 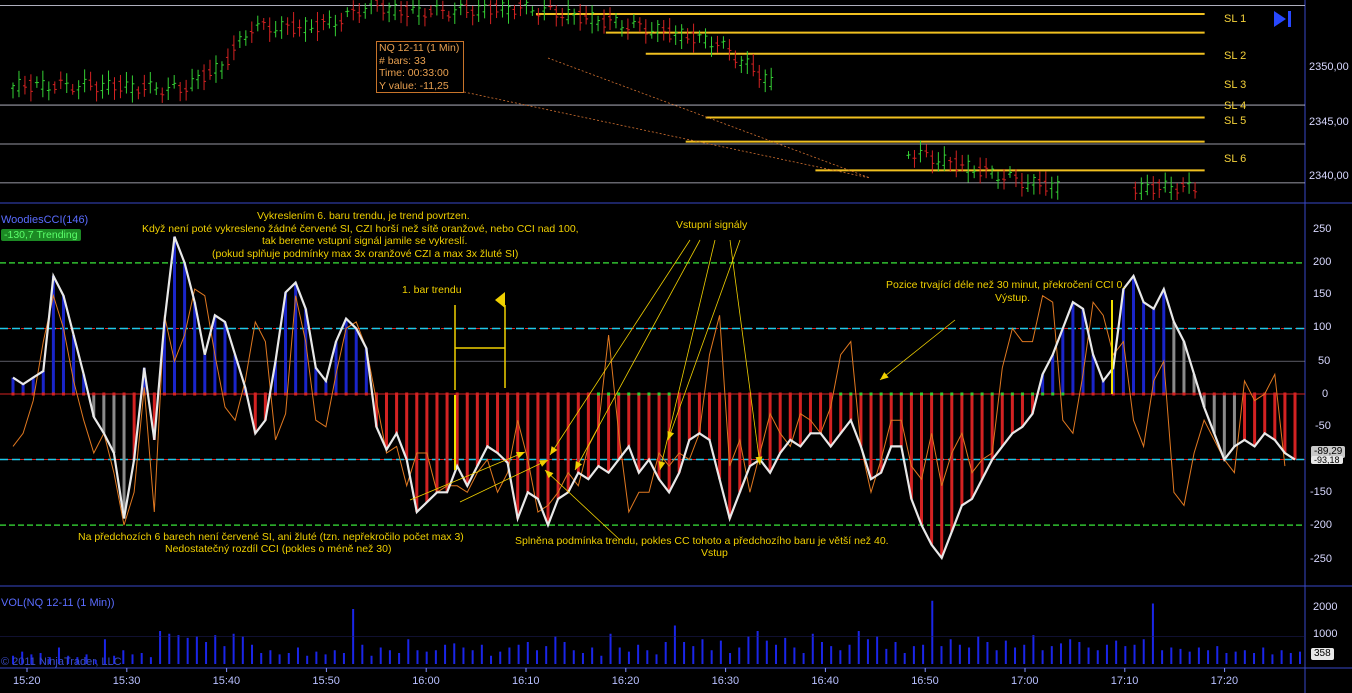 I want to click on cci-tick-neg250: -250, so click(x=1321, y=559).